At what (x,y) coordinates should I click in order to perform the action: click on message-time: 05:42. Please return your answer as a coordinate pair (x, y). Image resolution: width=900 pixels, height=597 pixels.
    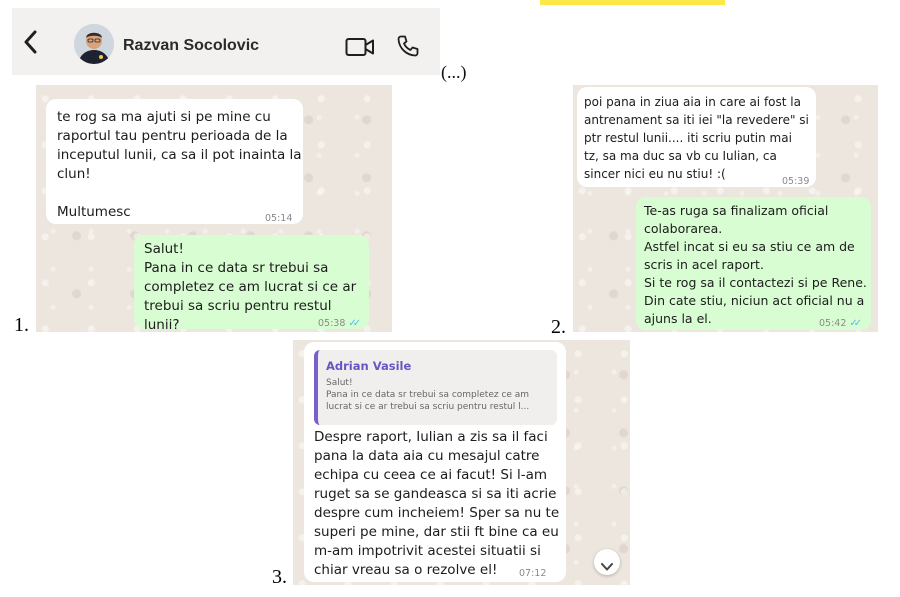
    Looking at the image, I should click on (833, 323).